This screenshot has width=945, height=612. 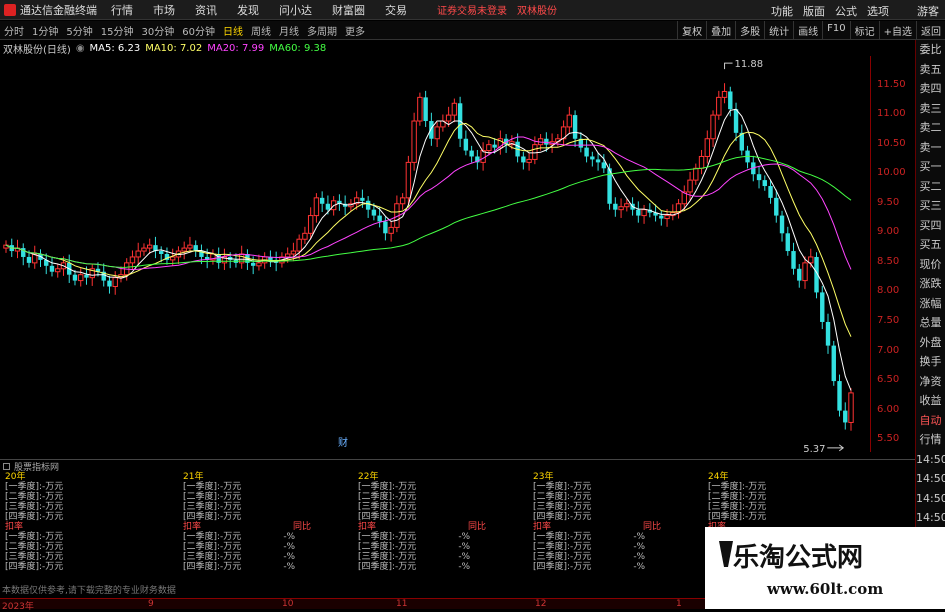 What do you see at coordinates (930, 30) in the screenshot?
I see `back-button: 返回` at bounding box center [930, 30].